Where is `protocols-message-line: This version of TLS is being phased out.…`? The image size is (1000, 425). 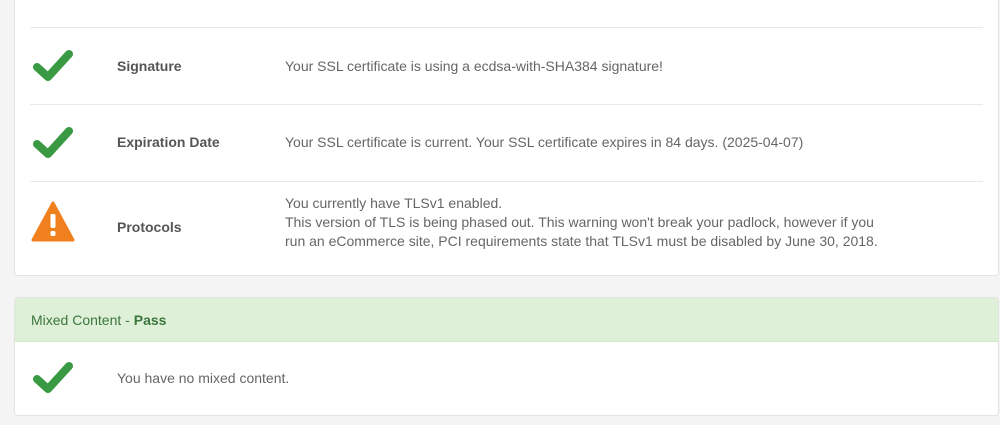 protocols-message-line: This version of TLS is being phased out.… is located at coordinates (579, 222).